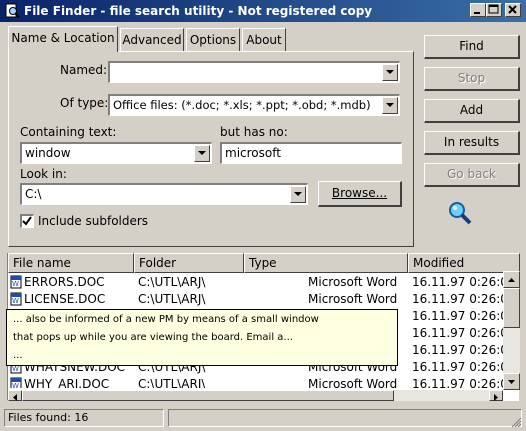 Image resolution: width=526 pixels, height=431 pixels. I want to click on find-button: Find, so click(472, 47).